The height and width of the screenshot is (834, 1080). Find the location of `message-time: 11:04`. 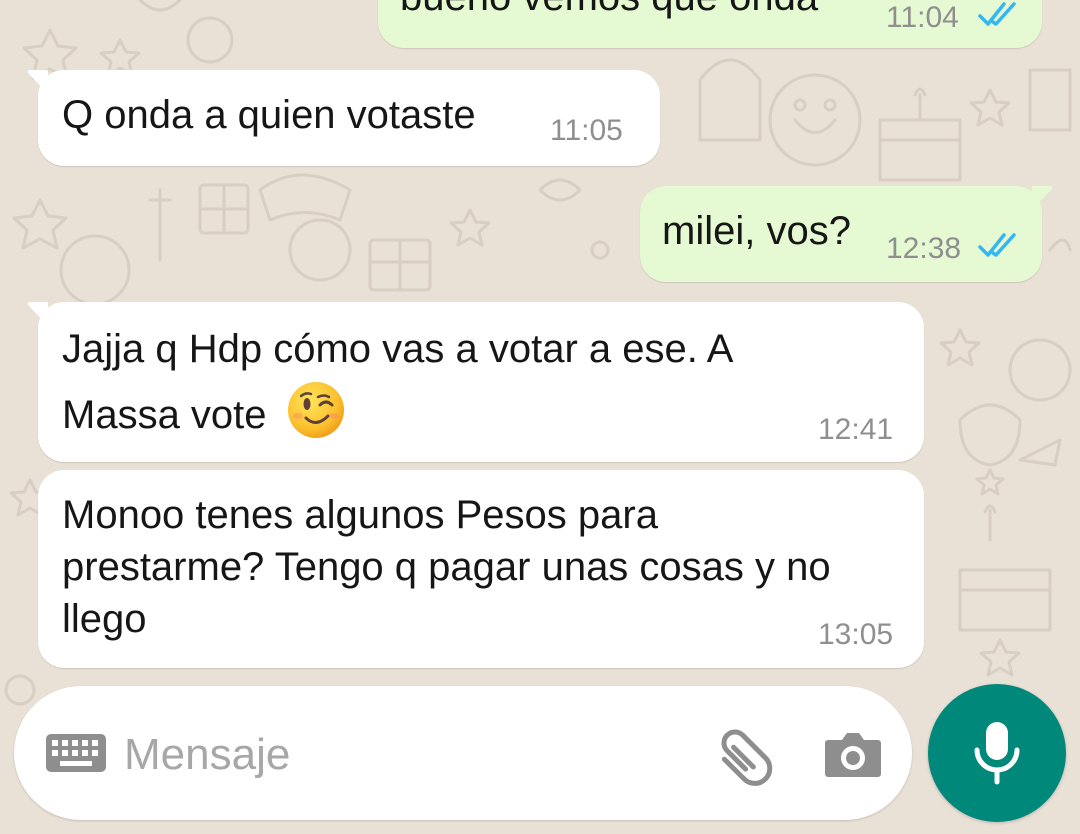

message-time: 11:04 is located at coordinates (922, 17).